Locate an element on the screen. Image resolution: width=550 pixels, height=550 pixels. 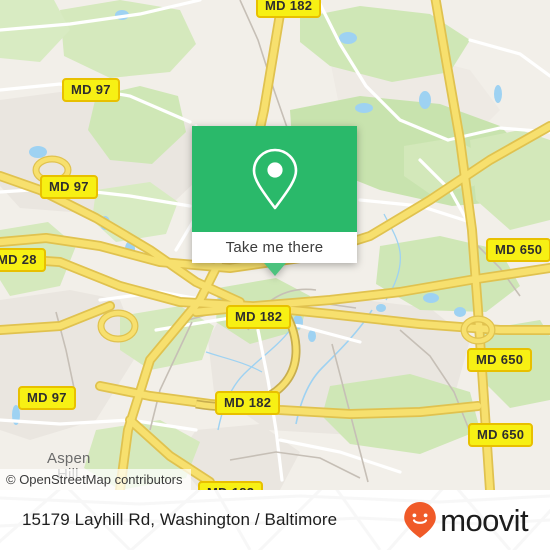
moovit-pin-icon is located at coordinates (420, 520).